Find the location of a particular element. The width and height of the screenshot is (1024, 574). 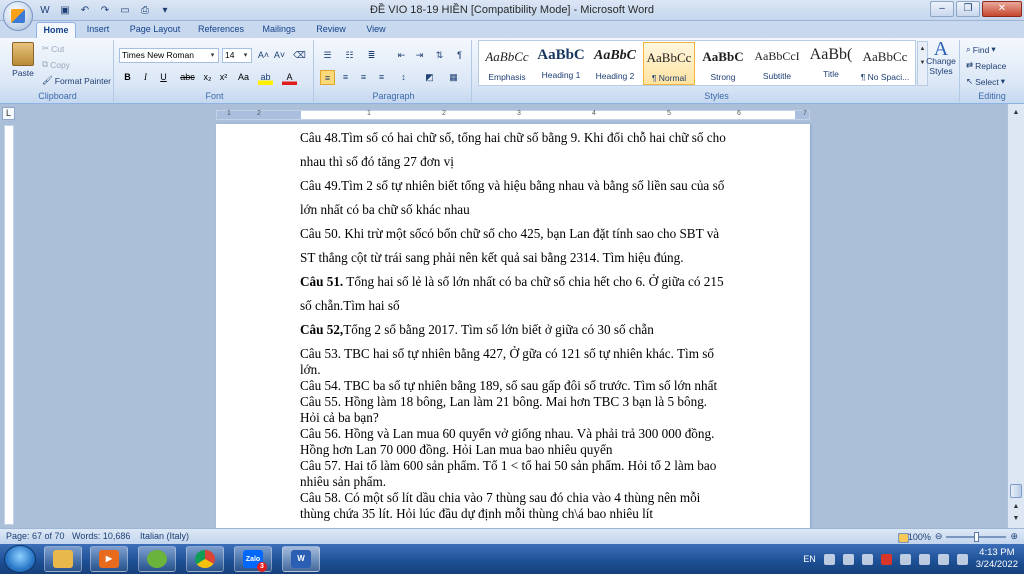

language-indicator: EN is located at coordinates (809, 559).